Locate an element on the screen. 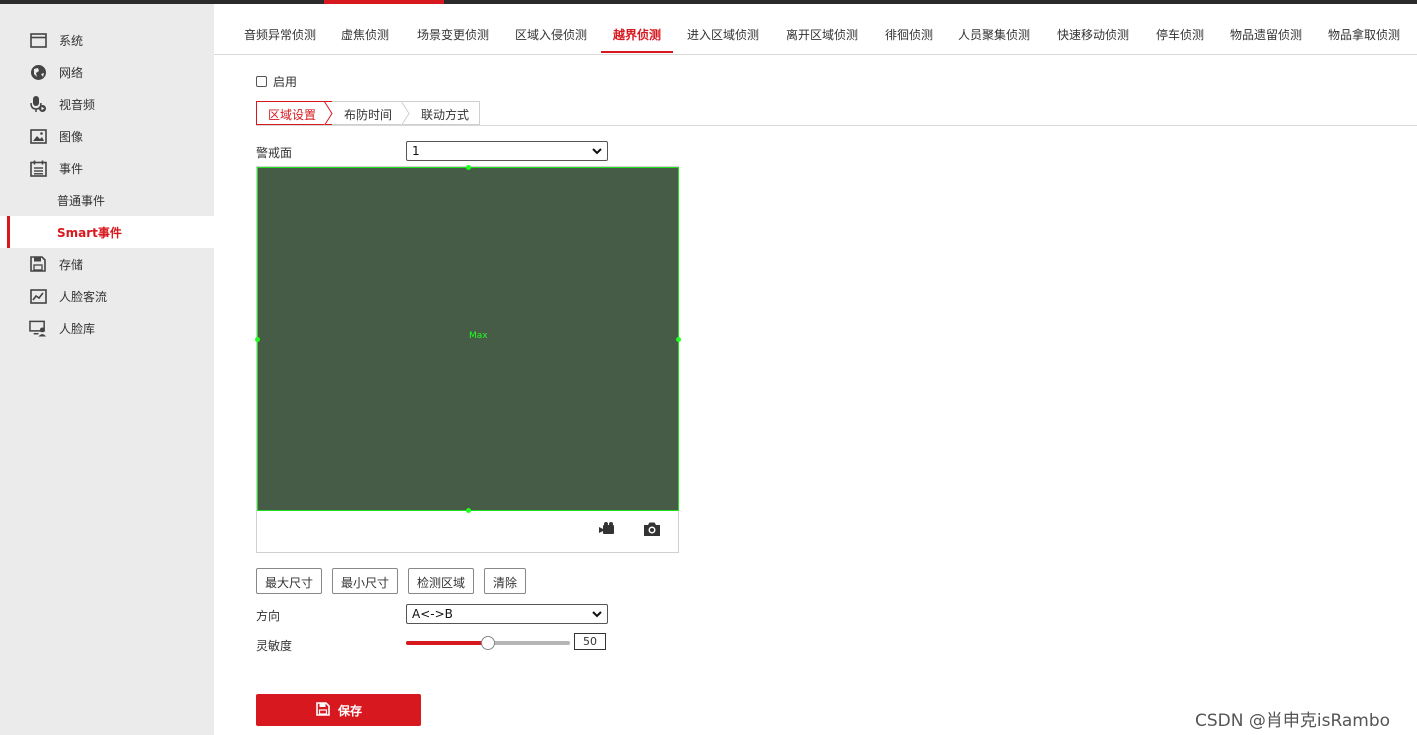 This screenshot has height=735, width=1417. slider-knob is located at coordinates (488, 643).